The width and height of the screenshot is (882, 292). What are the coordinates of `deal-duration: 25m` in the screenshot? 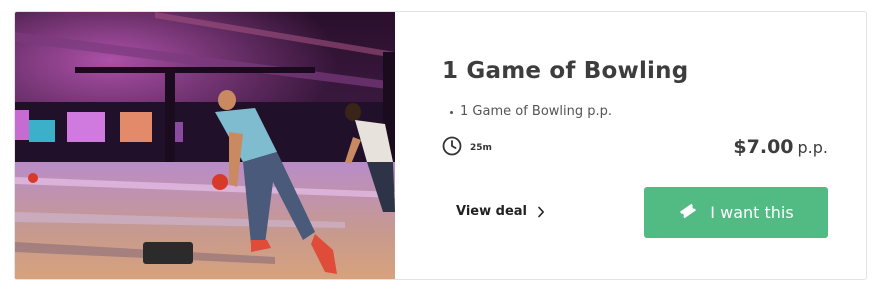 It's located at (467, 148).